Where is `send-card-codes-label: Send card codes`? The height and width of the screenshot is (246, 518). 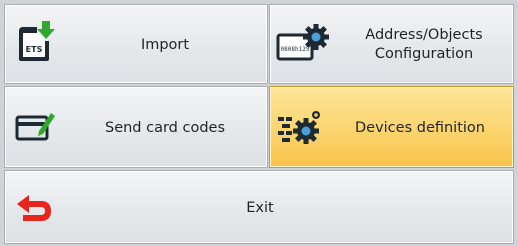
send-card-codes-label: Send card codes is located at coordinates (165, 127).